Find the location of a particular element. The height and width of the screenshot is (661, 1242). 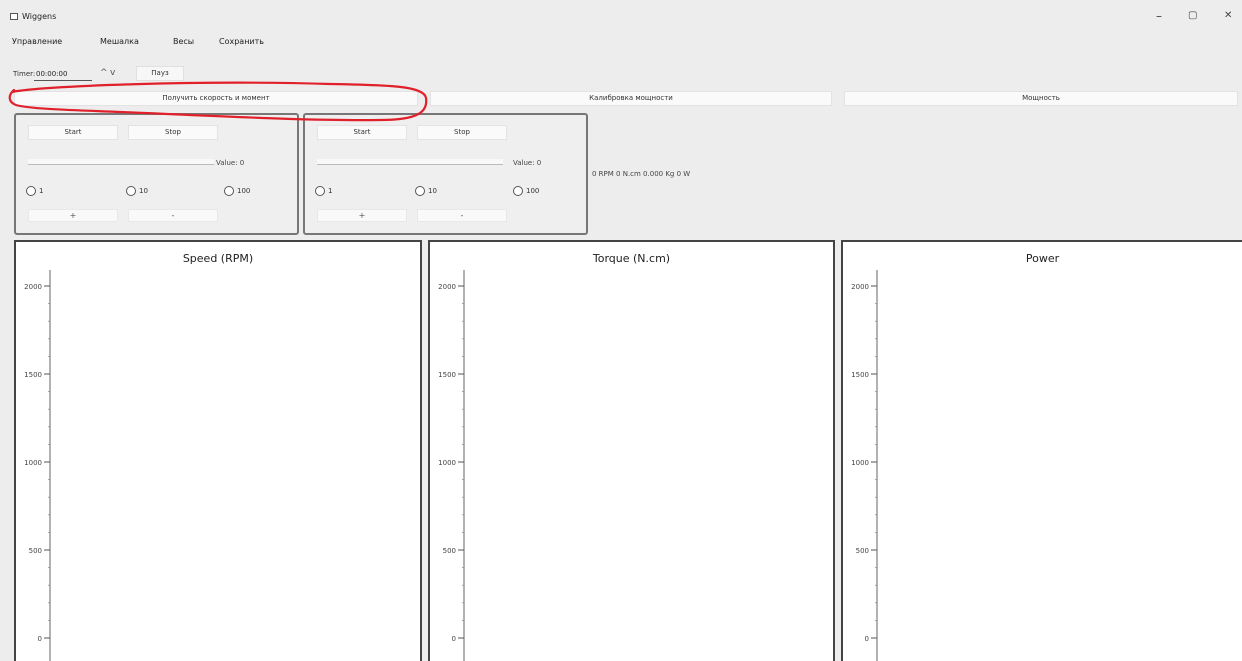

spin-up-icon: ^ is located at coordinates (104, 73).